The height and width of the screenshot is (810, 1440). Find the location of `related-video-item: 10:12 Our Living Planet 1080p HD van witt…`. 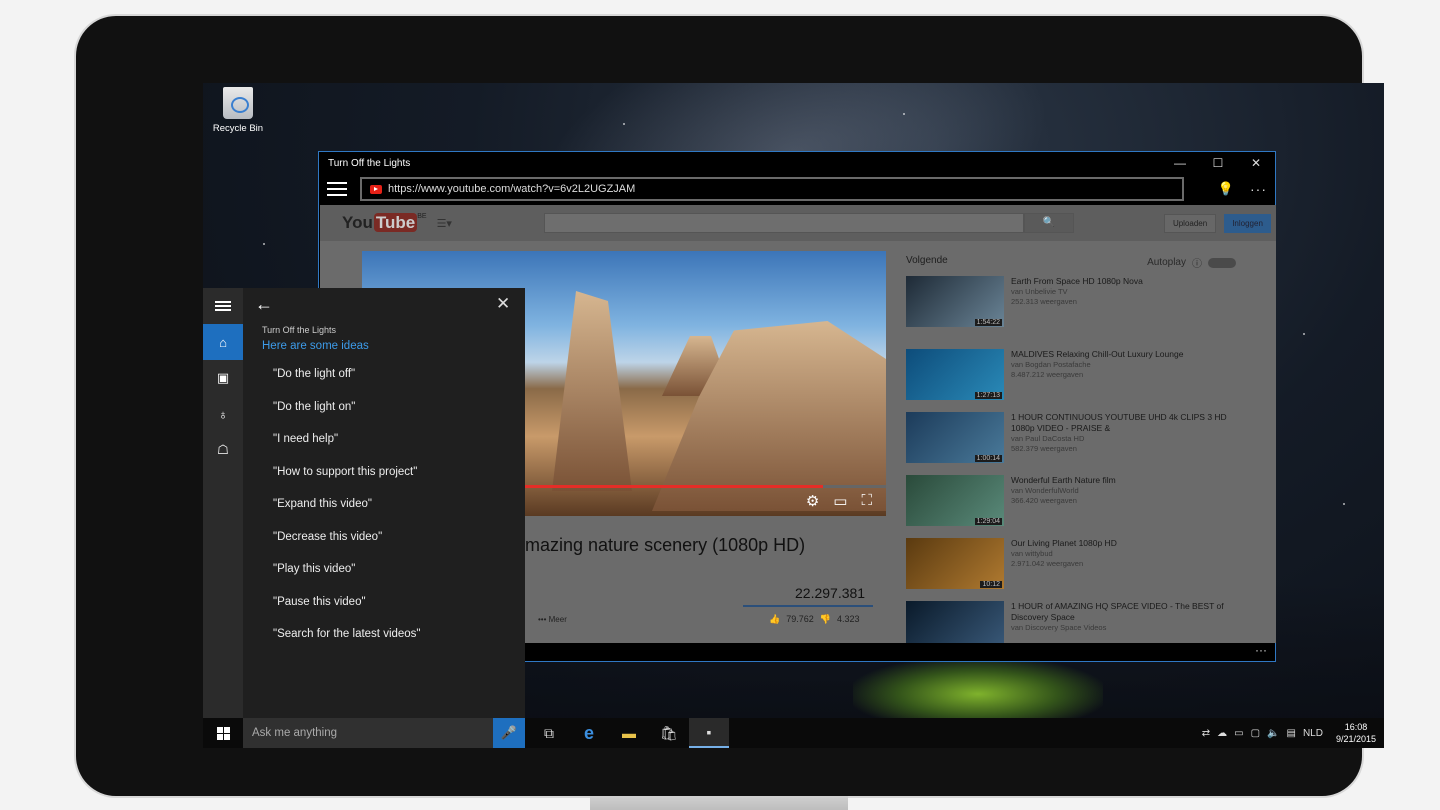

related-video-item: 10:12 Our Living Planet 1080p HD van witt… is located at coordinates (1071, 563).